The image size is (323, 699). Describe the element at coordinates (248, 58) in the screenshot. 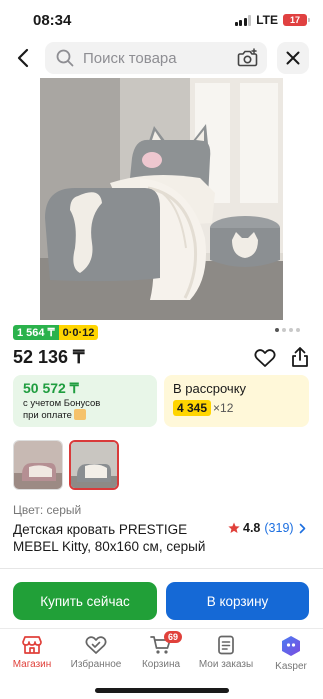

I see `camera-search-icon` at that location.